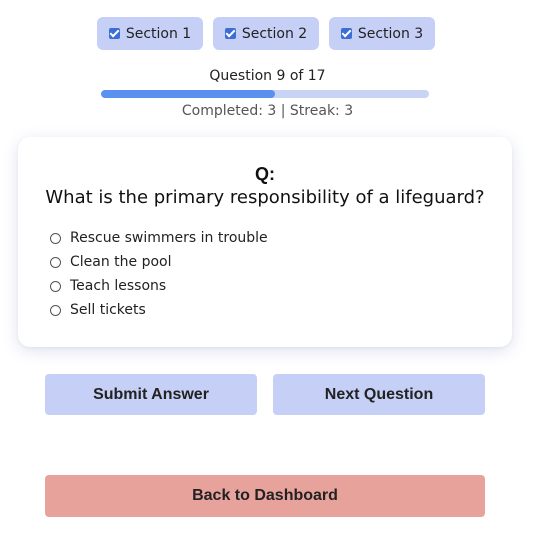 The height and width of the screenshot is (542, 535). What do you see at coordinates (379, 394) in the screenshot?
I see `next-question-button: Next Question` at bounding box center [379, 394].